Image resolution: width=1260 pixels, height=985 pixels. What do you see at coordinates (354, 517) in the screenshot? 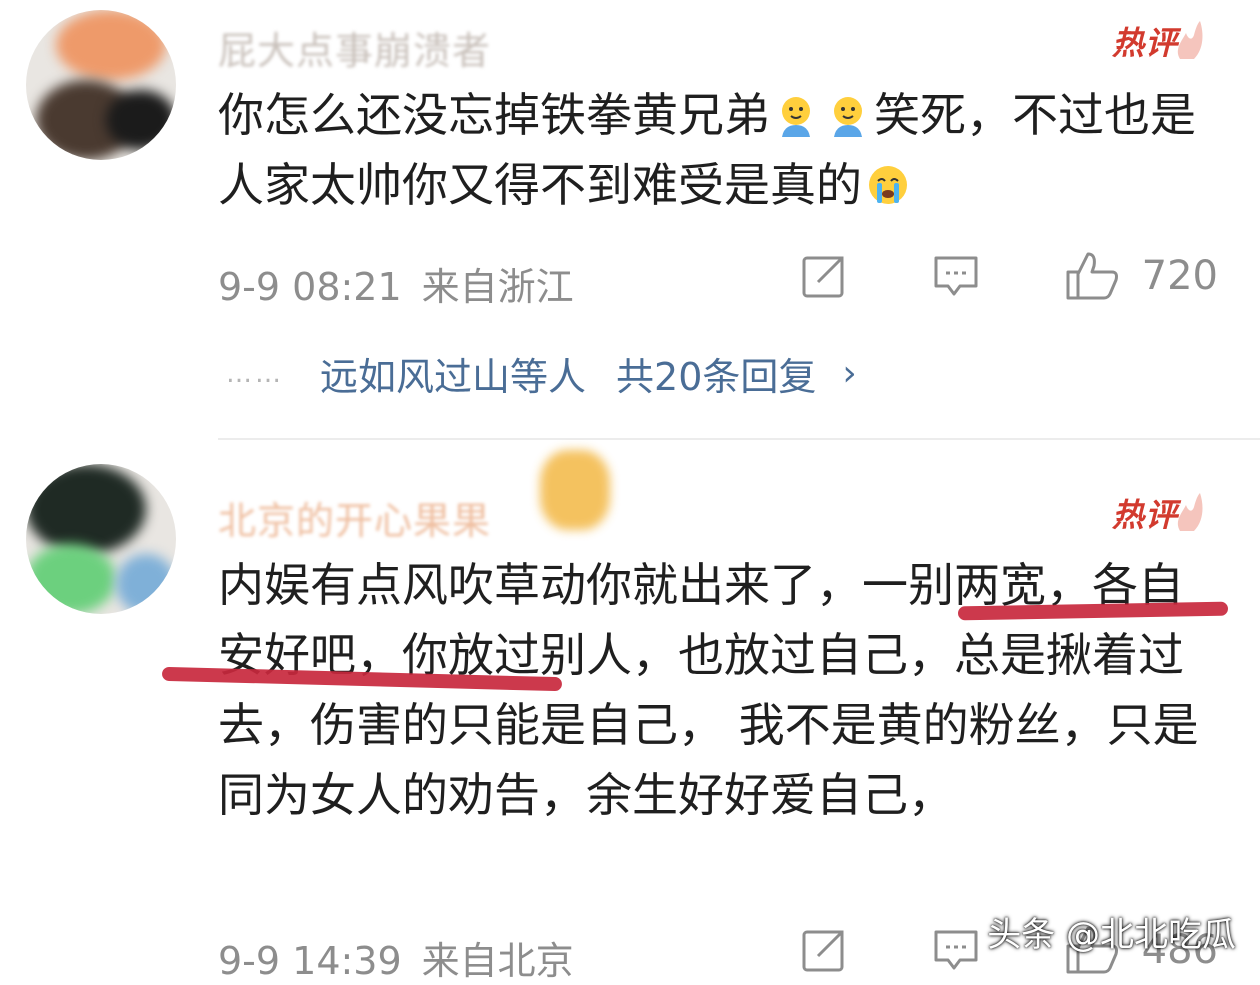
I see `username: 北京的开心果果` at bounding box center [354, 517].